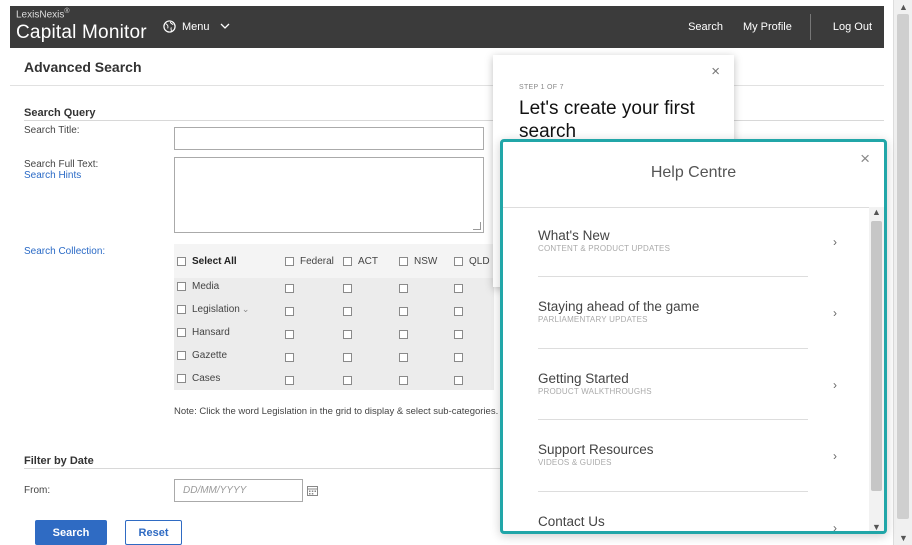 The height and width of the screenshot is (545, 912). What do you see at coordinates (289, 261) in the screenshot?
I see `federal-checkbox` at bounding box center [289, 261].